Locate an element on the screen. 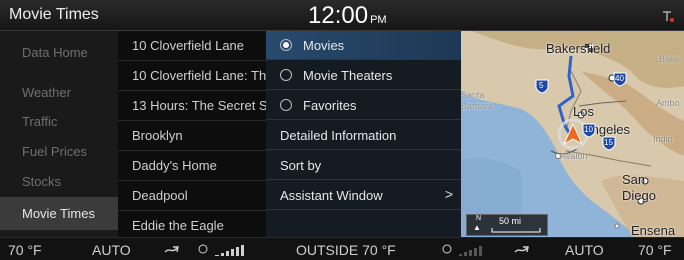 Image resolution: width=684 pixels, height=260 pixels. radio-label: Movies is located at coordinates (324, 45).